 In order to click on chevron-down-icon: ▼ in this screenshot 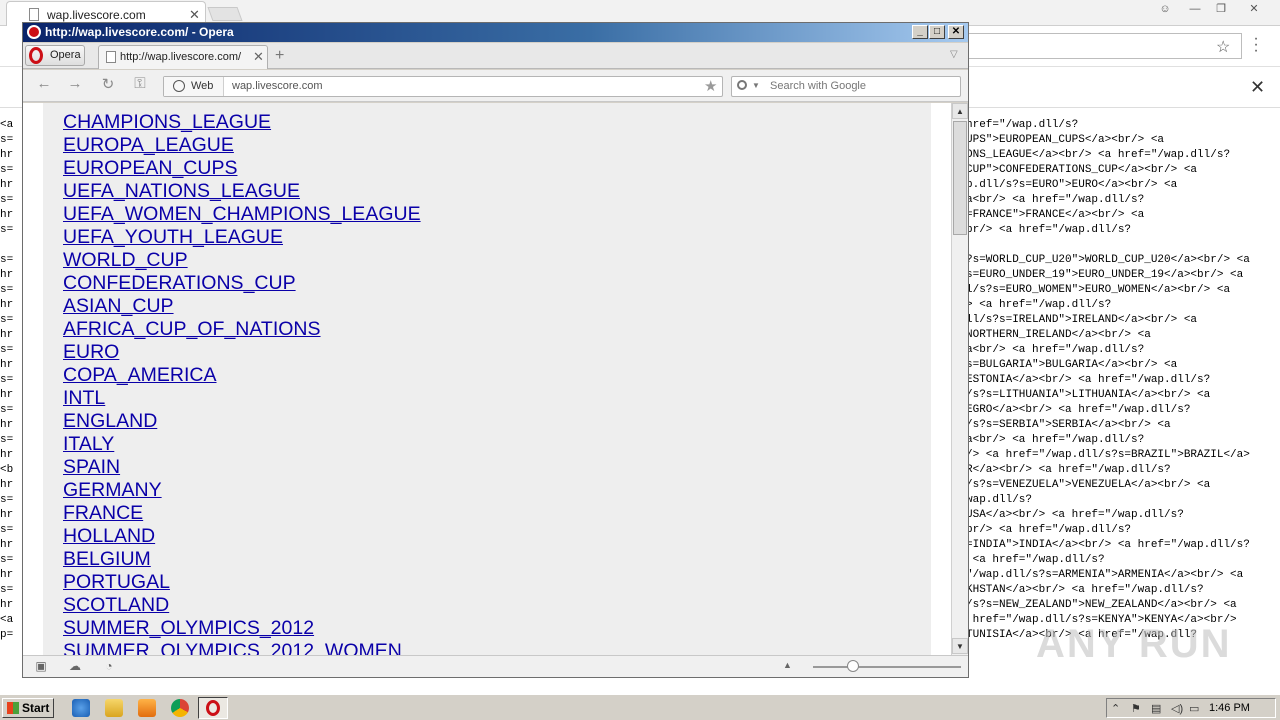, I will do `click(756, 85)`.